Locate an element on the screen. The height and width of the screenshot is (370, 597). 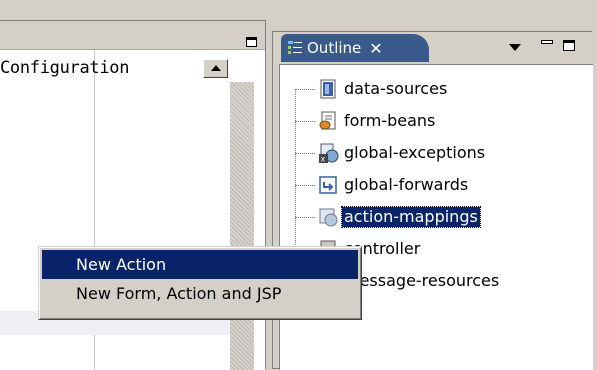
tree-item-label: action-mappings is located at coordinates (411, 217).